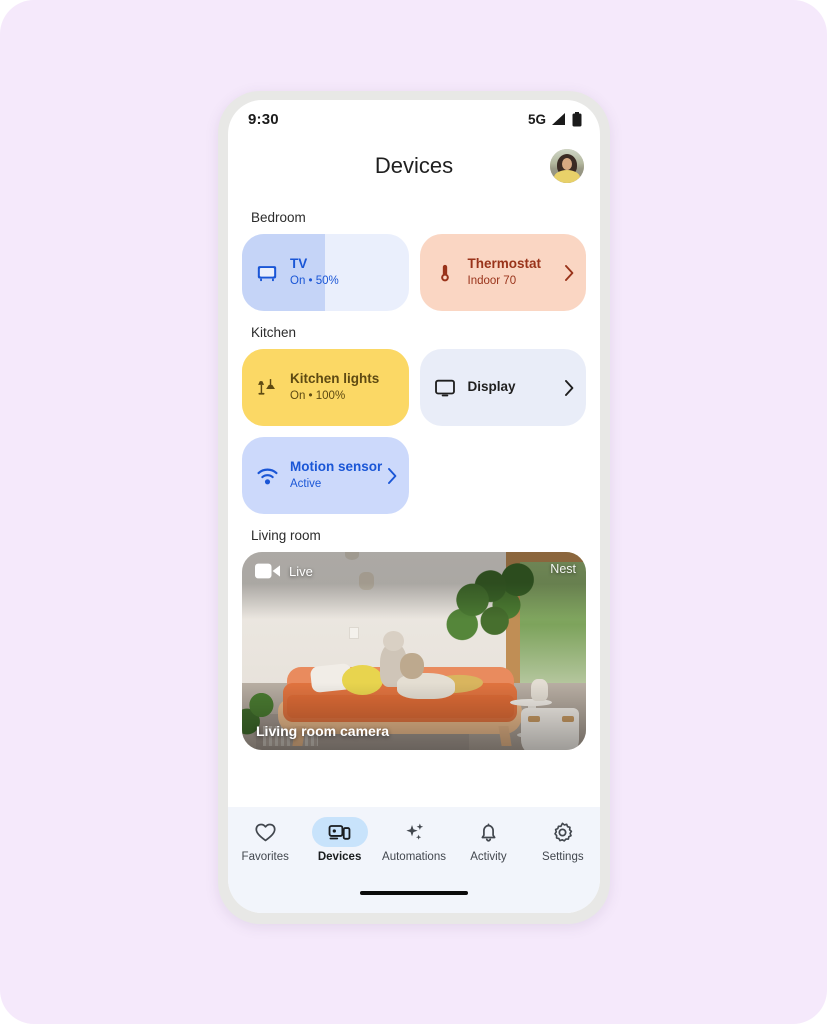 This screenshot has height=1024, width=827. What do you see at coordinates (504, 264) in the screenshot?
I see `device-name: Thermostat` at bounding box center [504, 264].